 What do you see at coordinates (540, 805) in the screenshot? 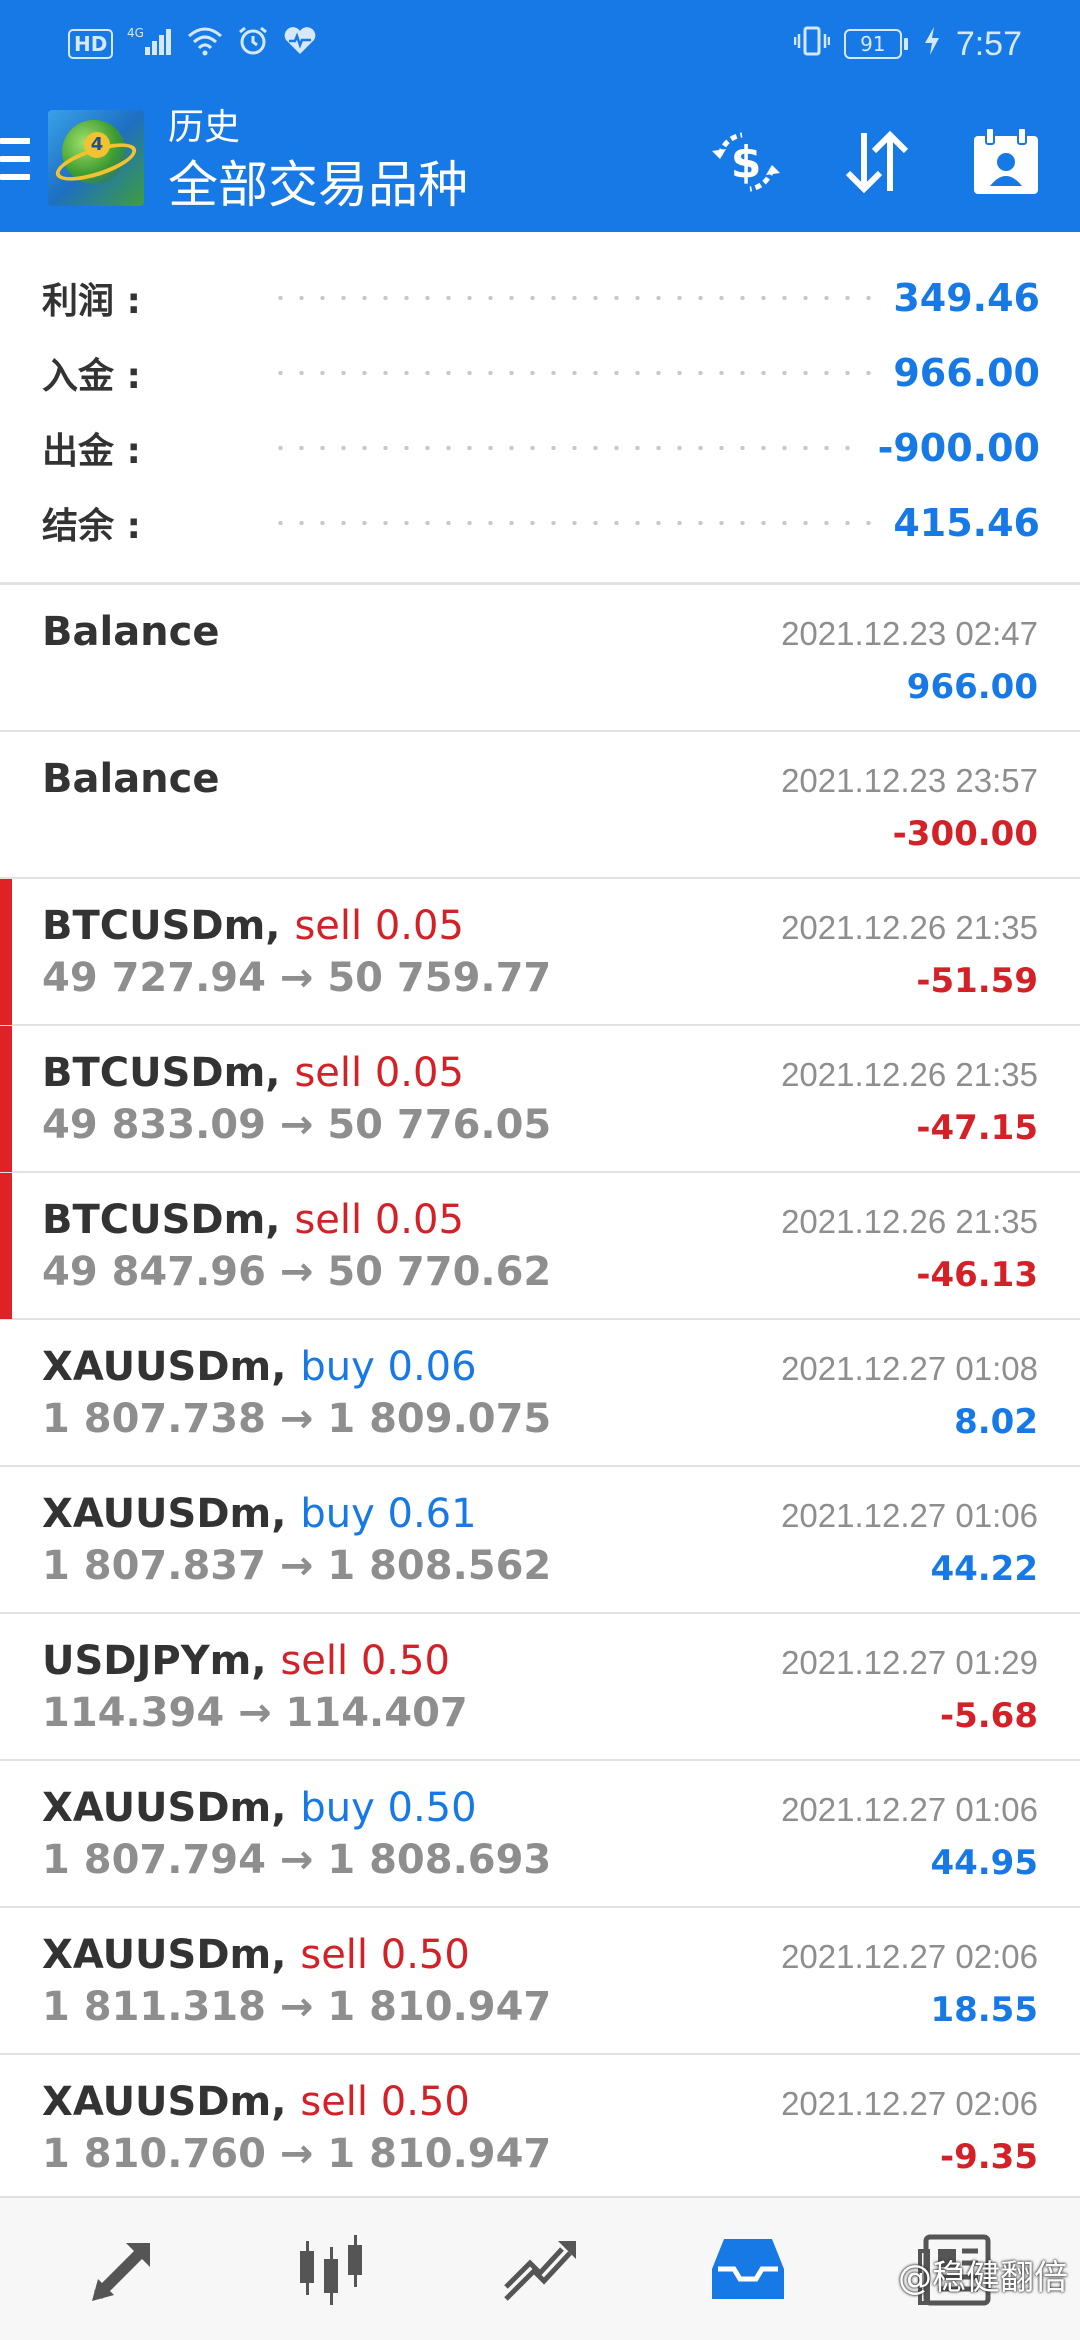
I see `history-row: Balance 2021.12.23 23:57 -300.00` at bounding box center [540, 805].